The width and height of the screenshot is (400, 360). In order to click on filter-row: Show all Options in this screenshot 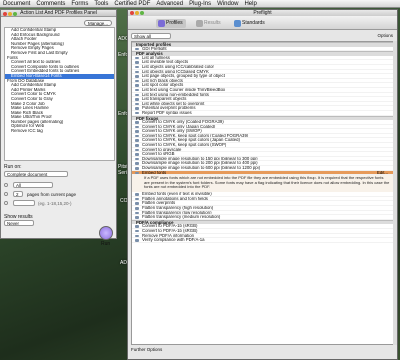, I will do `click(262, 35)`.